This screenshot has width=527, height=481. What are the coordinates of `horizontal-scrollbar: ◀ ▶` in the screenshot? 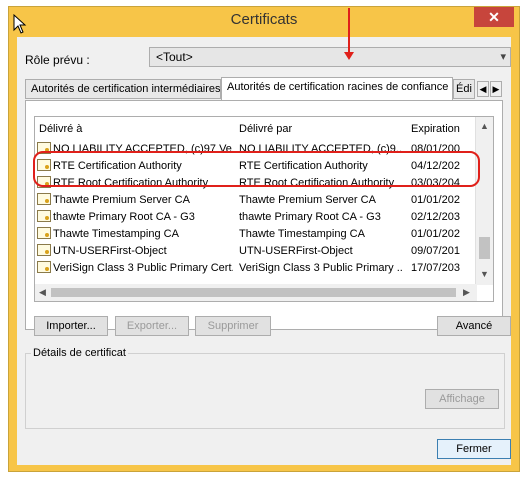 It's located at (256, 292).